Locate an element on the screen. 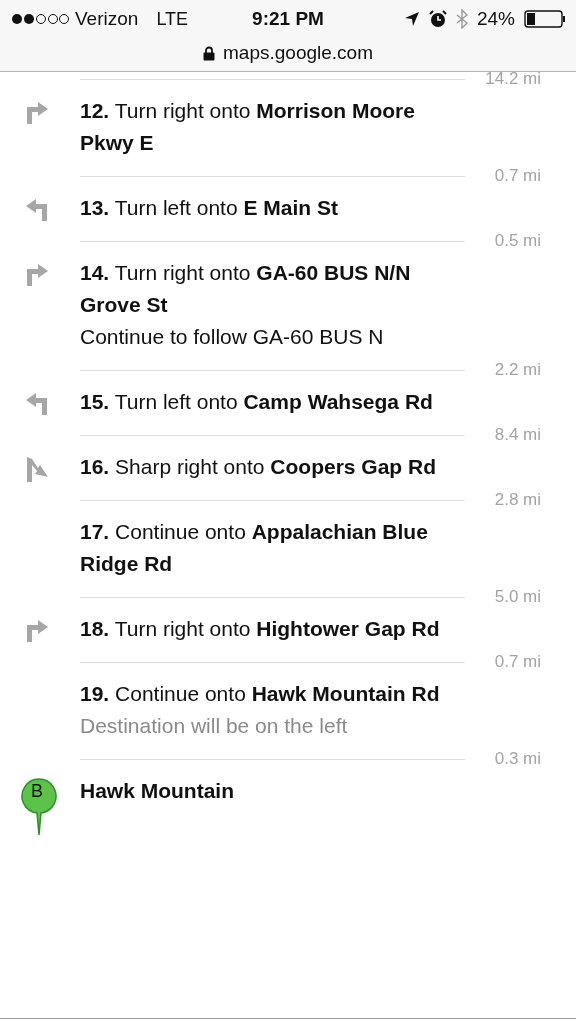 The image size is (576, 1022). location-arrow-icon is located at coordinates (411, 19).